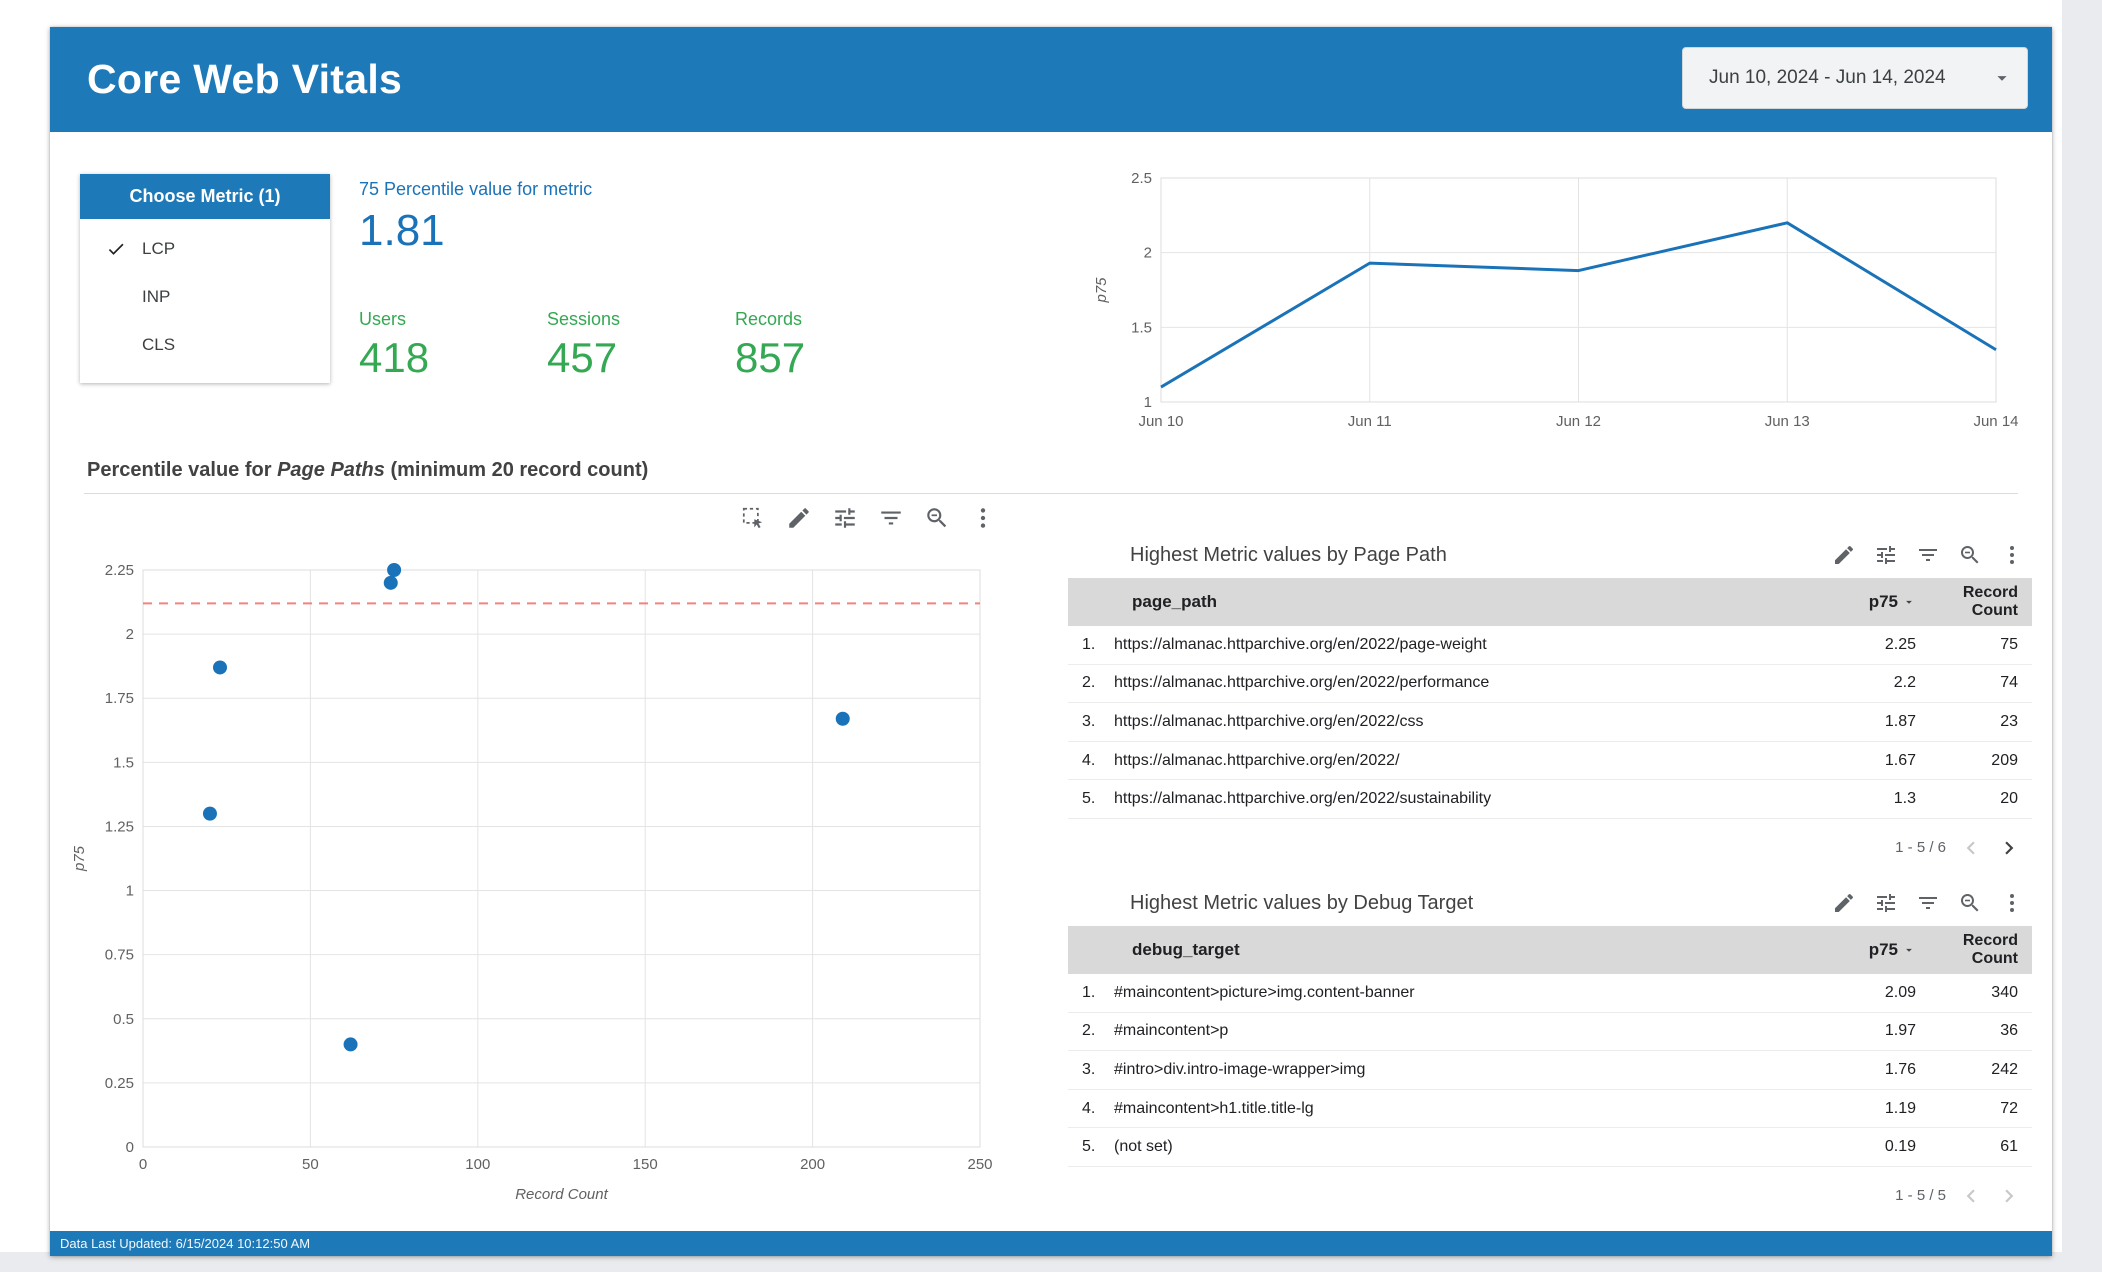 Image resolution: width=2102 pixels, height=1272 pixels. What do you see at coordinates (1883, 601) in the screenshot?
I see `column-header-p75-label: p75` at bounding box center [1883, 601].